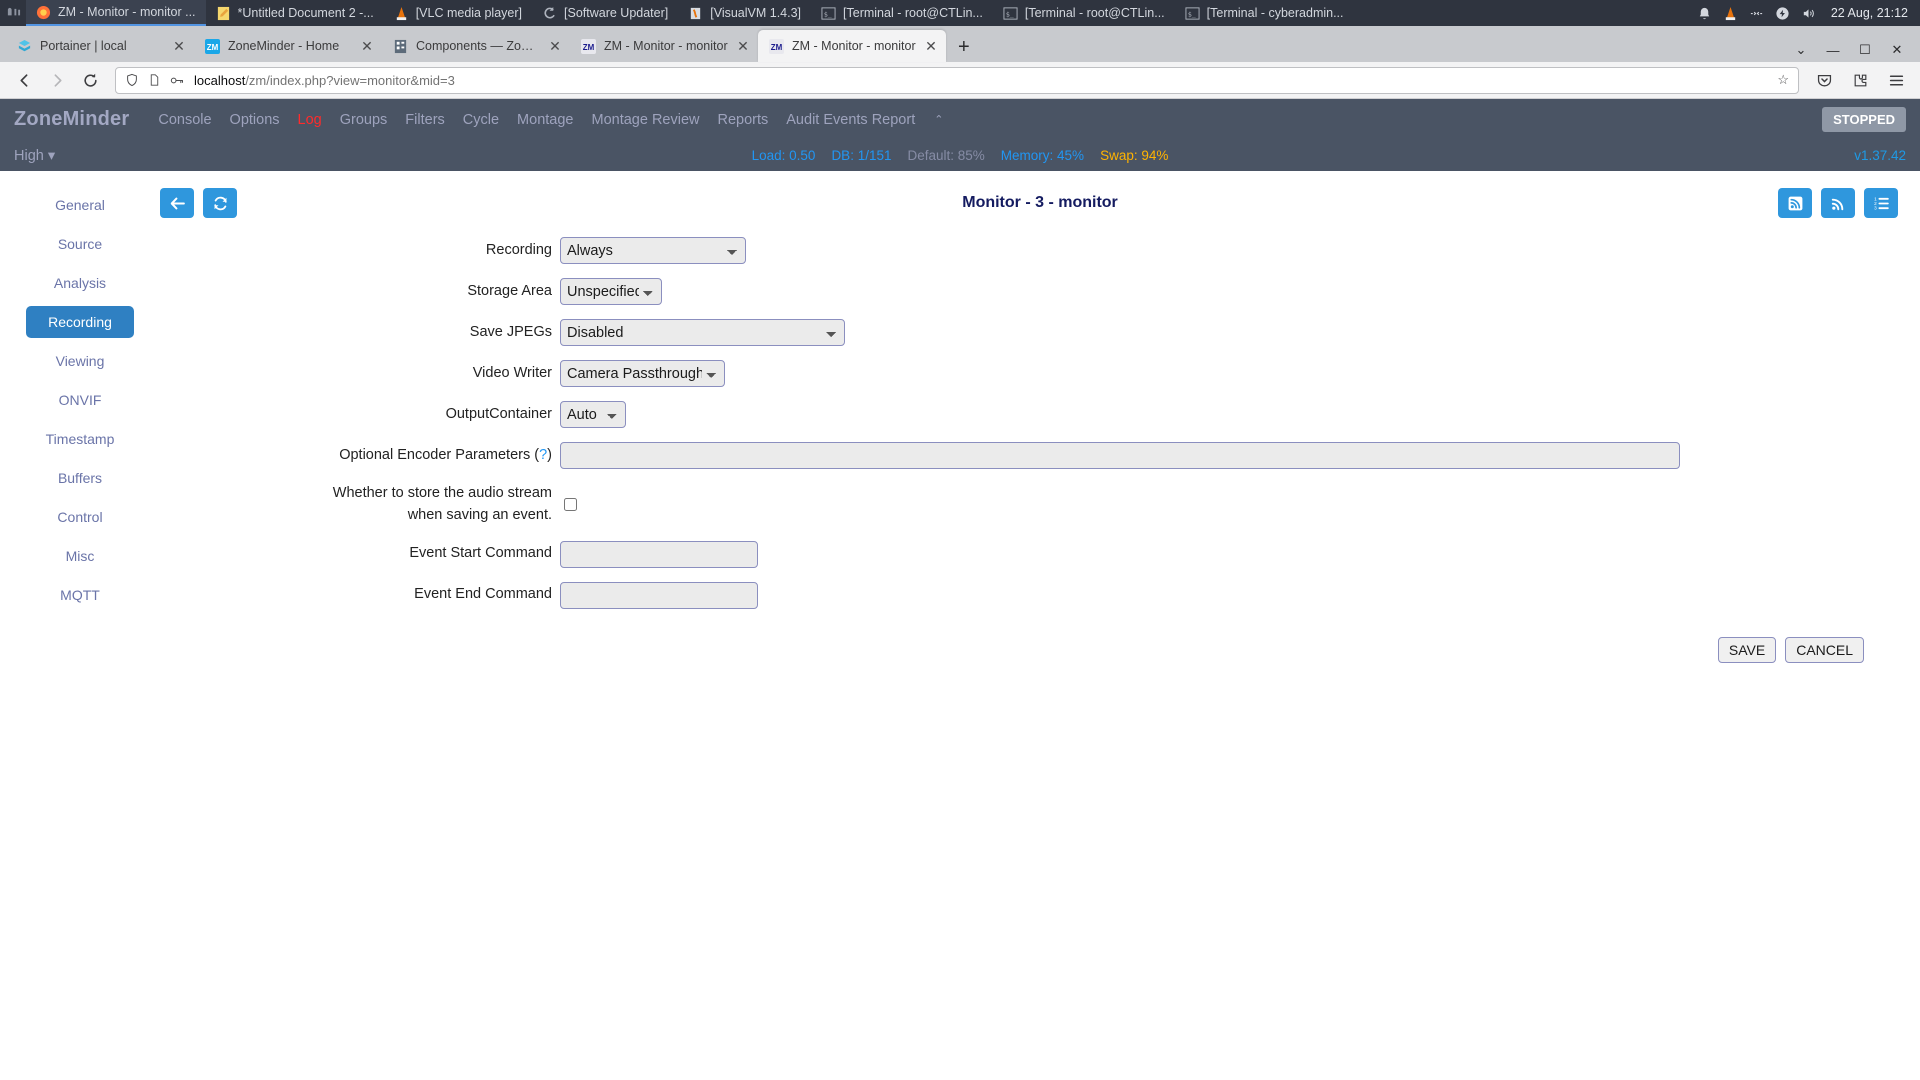 The width and height of the screenshot is (1920, 1080). Describe the element at coordinates (310, 120) in the screenshot. I see `nav-item-log: Log` at that location.